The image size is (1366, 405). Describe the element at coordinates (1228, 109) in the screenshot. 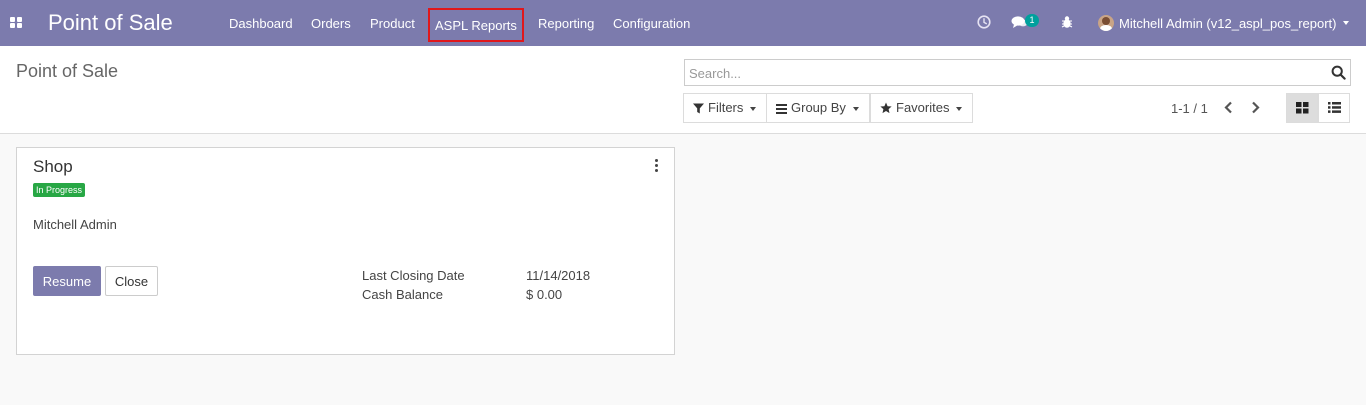

I see `chevron-left-icon` at that location.